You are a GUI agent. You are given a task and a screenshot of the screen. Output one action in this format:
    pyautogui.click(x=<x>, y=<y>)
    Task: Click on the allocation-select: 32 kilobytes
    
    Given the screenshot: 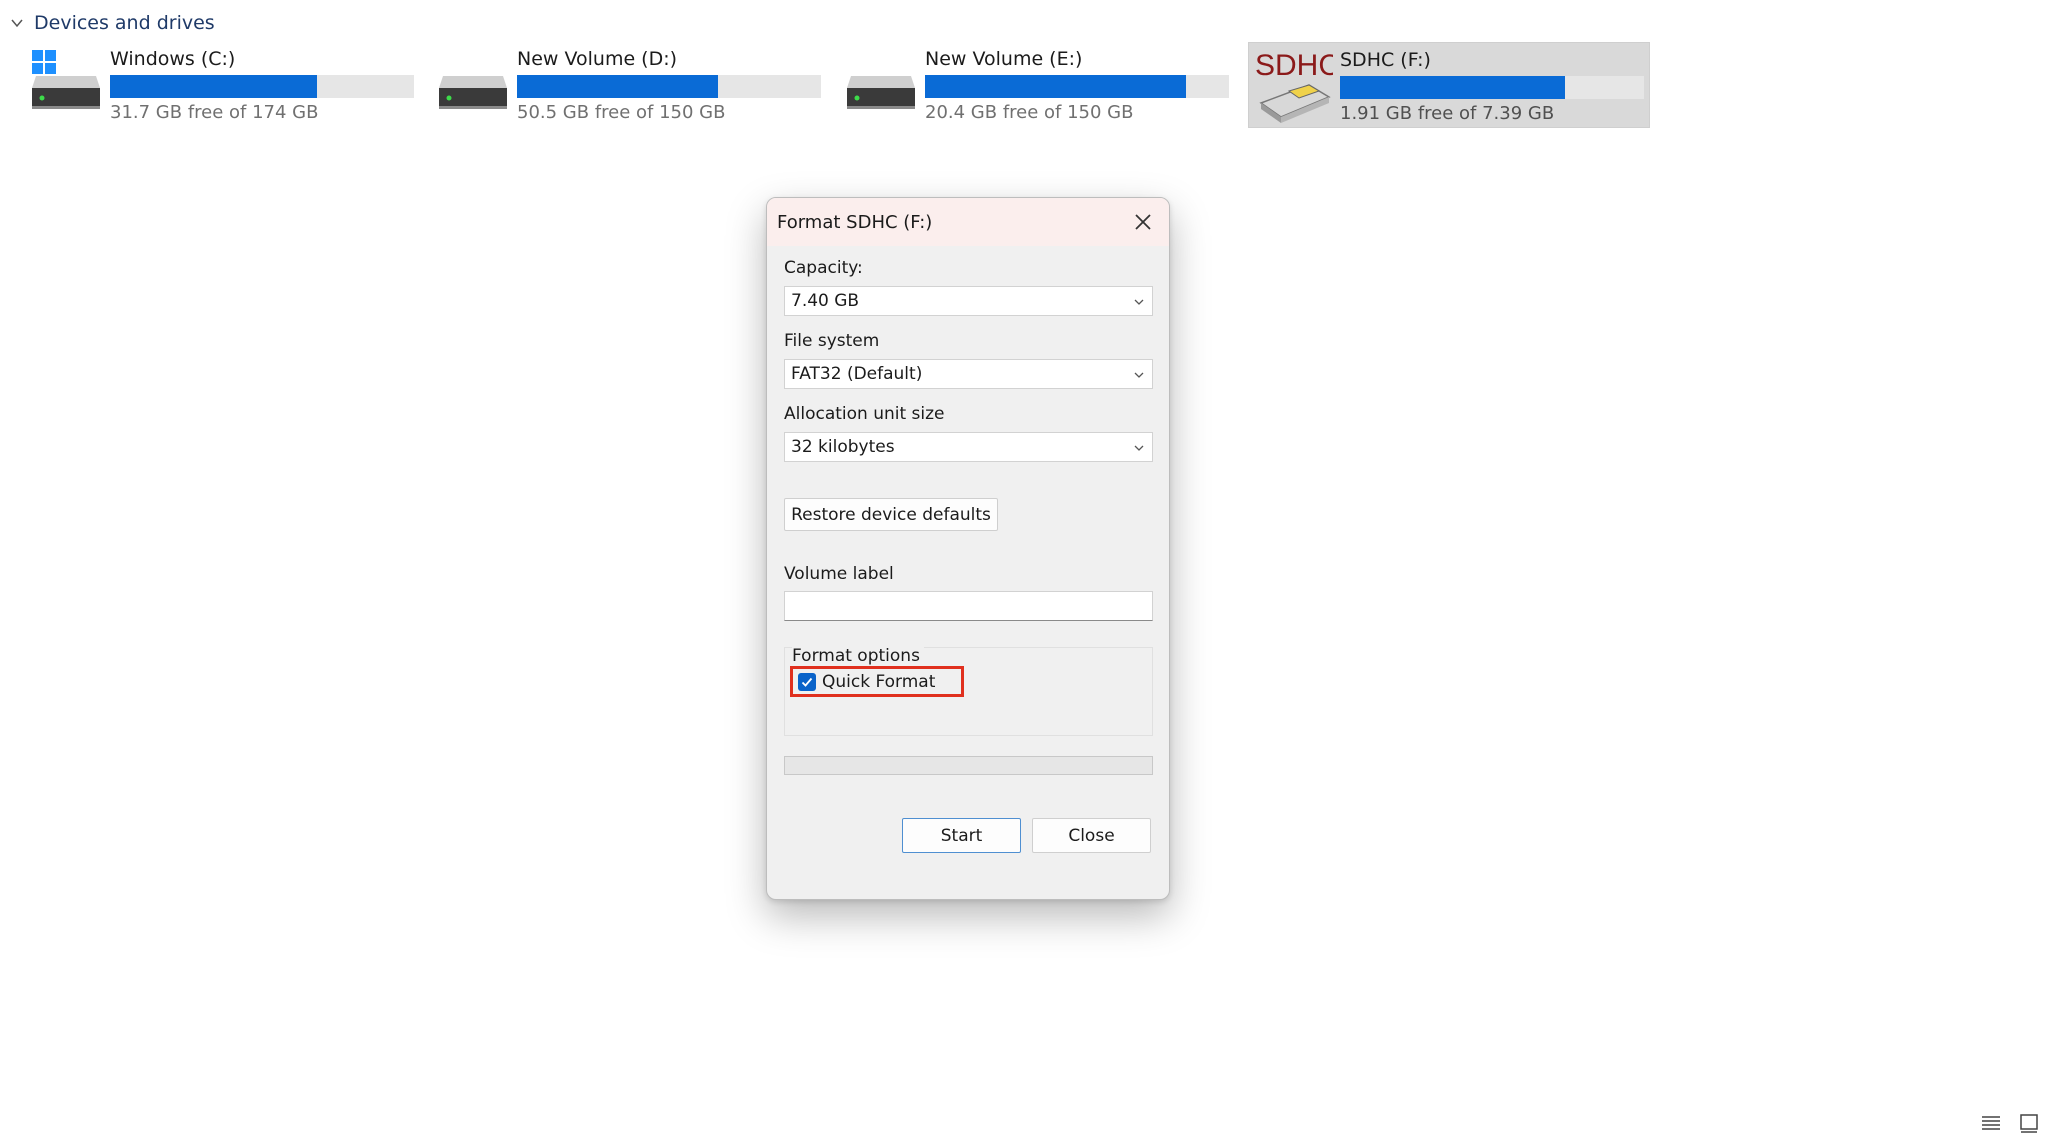 What is the action you would take?
    pyautogui.click(x=968, y=447)
    